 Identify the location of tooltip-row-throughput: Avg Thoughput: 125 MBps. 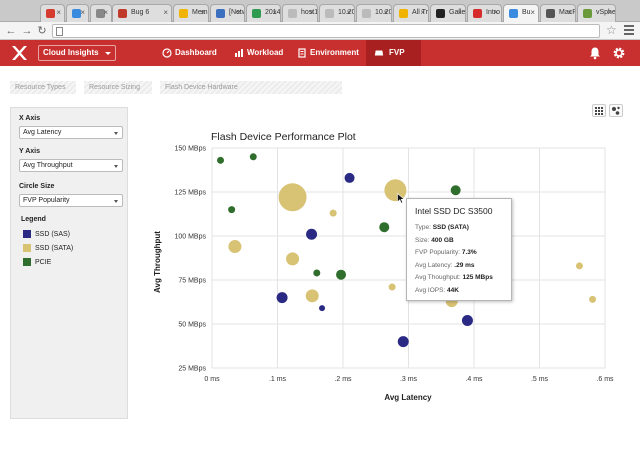
(459, 280).